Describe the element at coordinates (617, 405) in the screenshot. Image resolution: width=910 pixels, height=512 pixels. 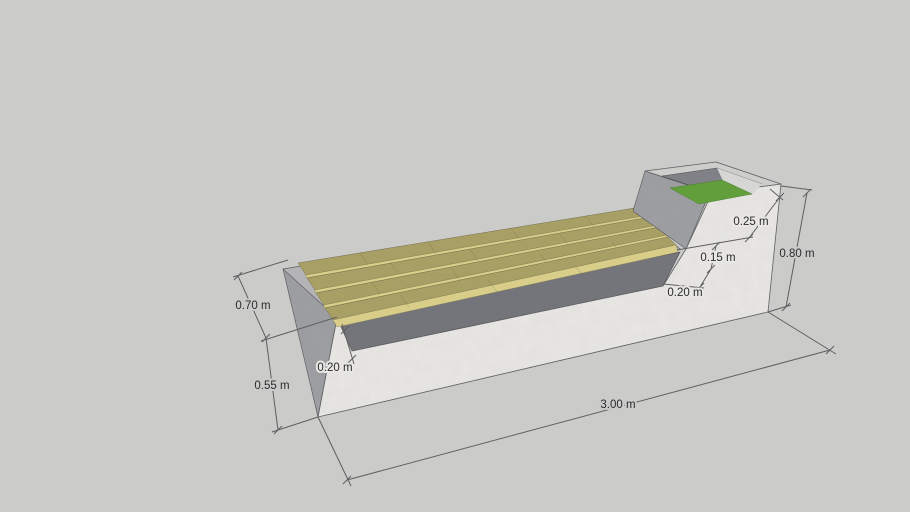
I see `dimension-label-3-00: 3.00 m` at that location.